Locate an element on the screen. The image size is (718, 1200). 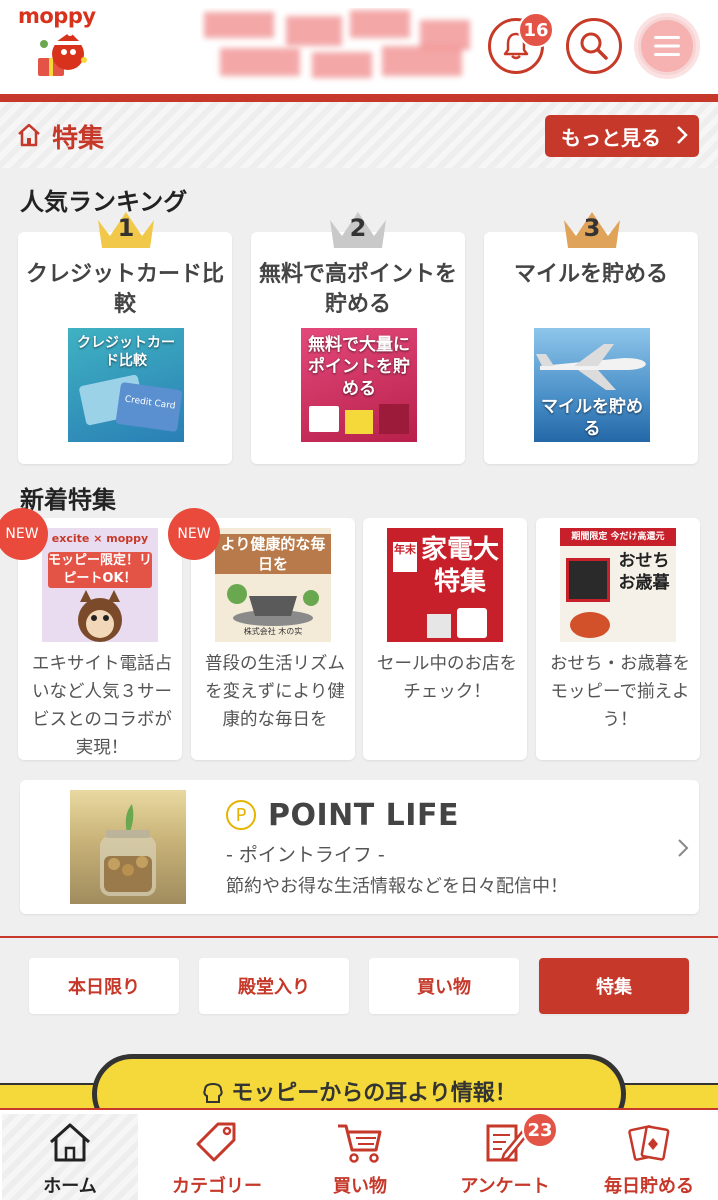
tab-feature: 特集 is located at coordinates (614, 986).